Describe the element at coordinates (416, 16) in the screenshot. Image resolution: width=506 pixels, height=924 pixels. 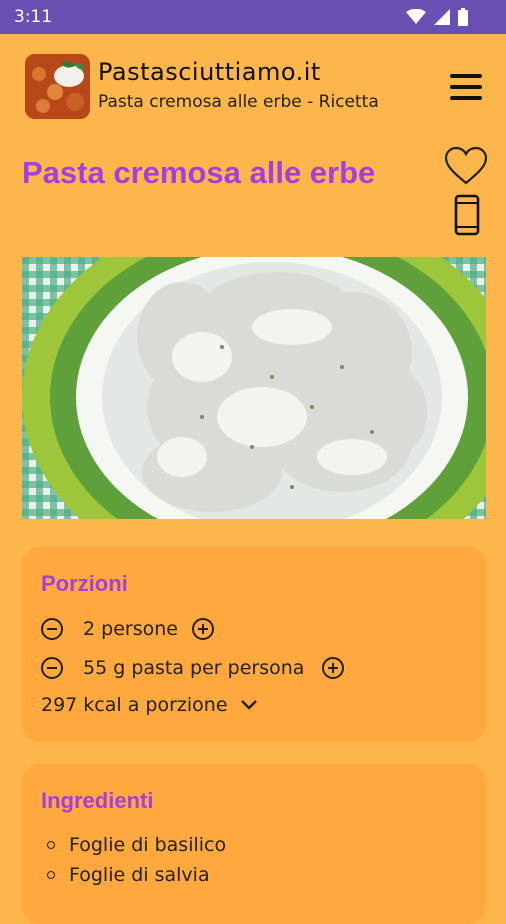
I see `wifi-icon` at that location.